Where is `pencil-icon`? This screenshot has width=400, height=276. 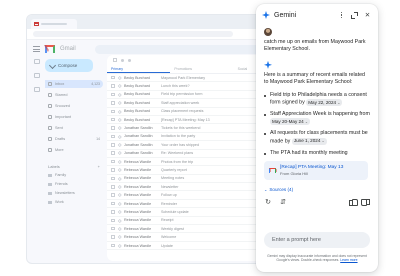
pencil-icon is located at coordinates (52, 65).